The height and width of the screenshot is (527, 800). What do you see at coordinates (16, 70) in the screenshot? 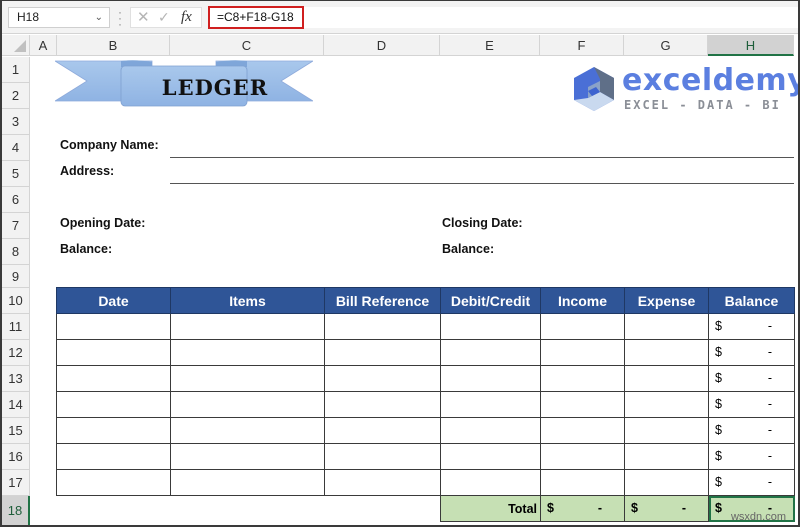
I see `row-header-1: 1` at bounding box center [16, 70].